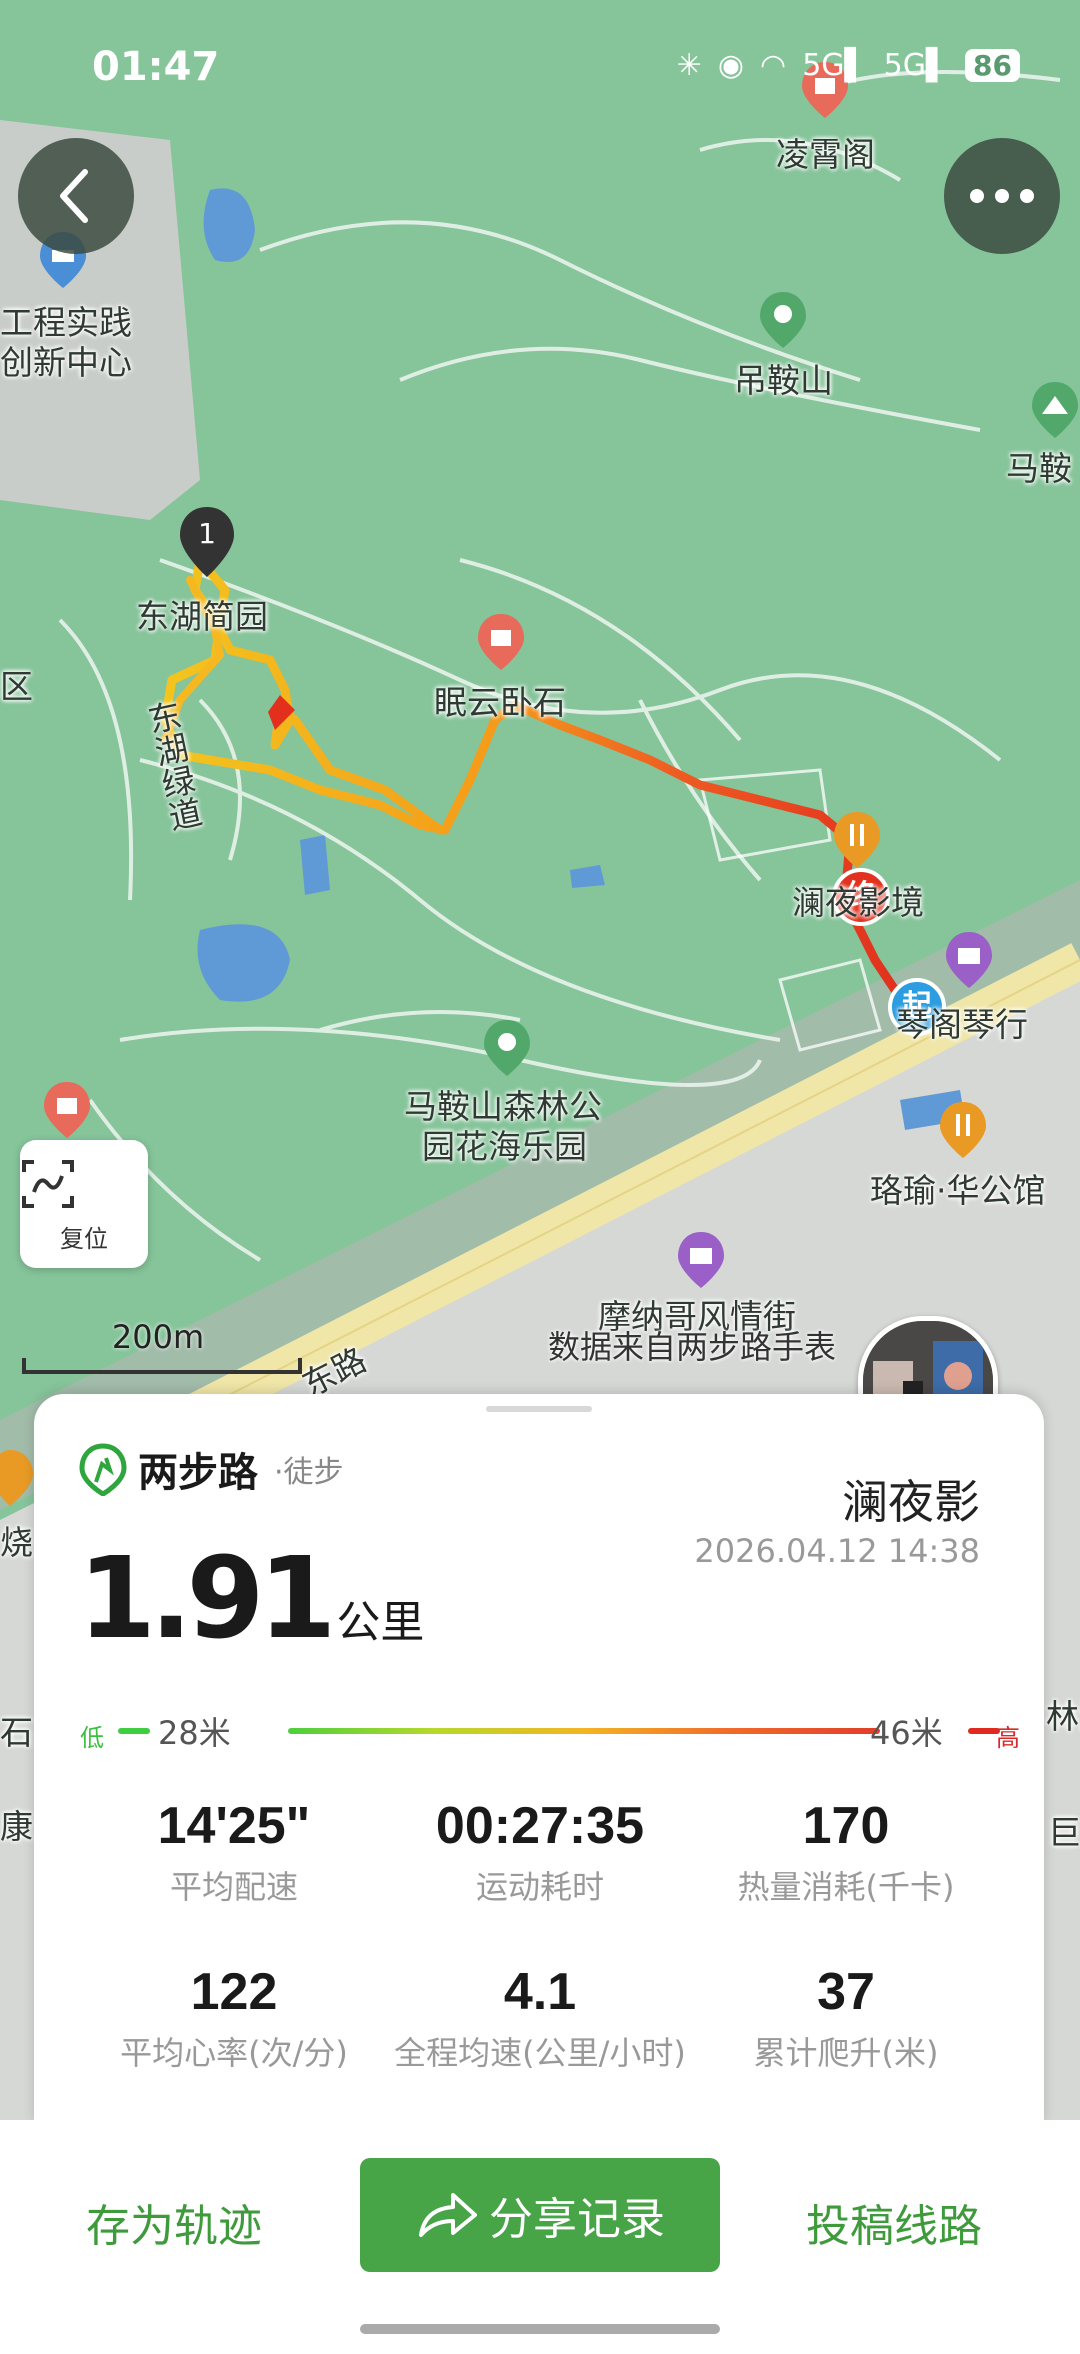 This screenshot has height=2354, width=1080. I want to click on elevation-low-label: 低, so click(92, 1738).